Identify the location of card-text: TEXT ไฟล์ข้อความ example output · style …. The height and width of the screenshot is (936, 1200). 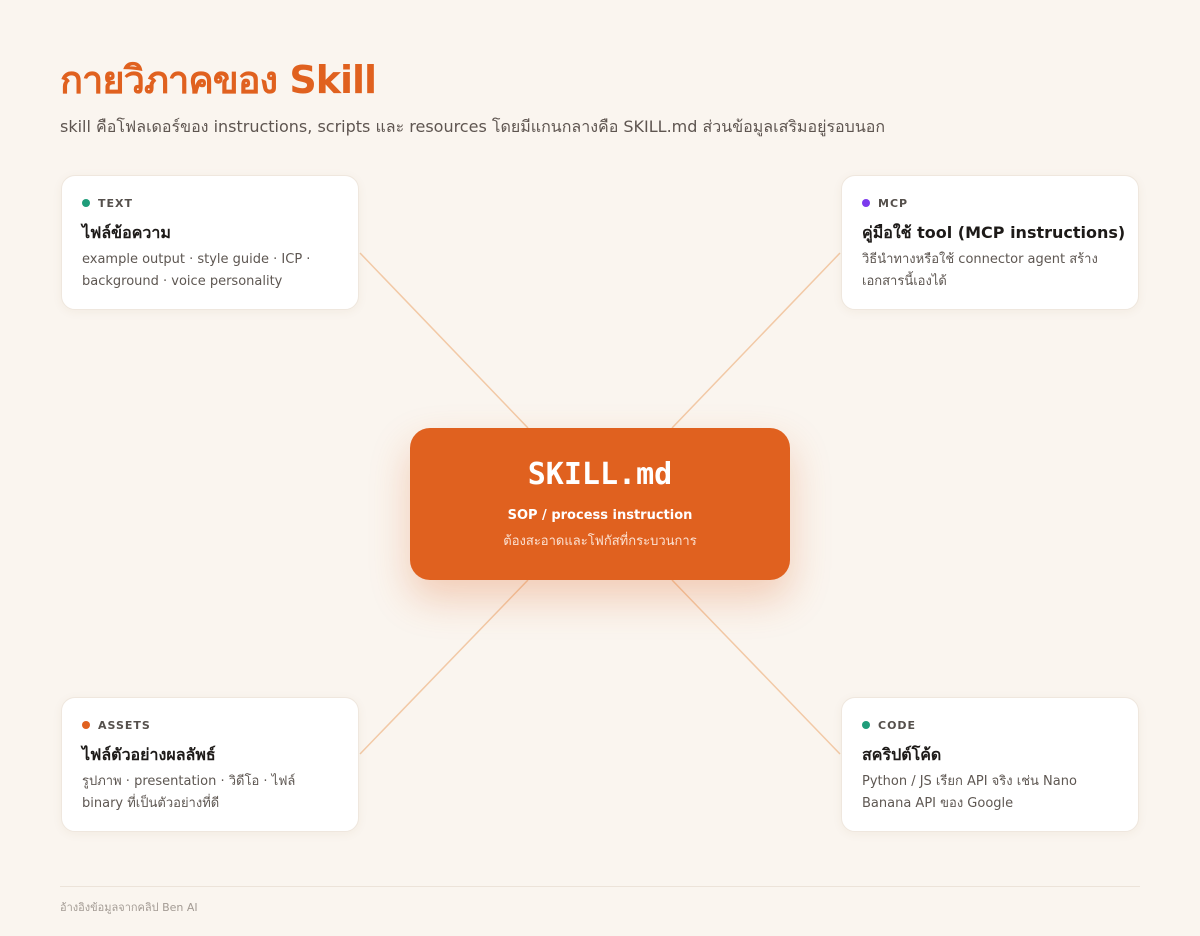
(210, 242).